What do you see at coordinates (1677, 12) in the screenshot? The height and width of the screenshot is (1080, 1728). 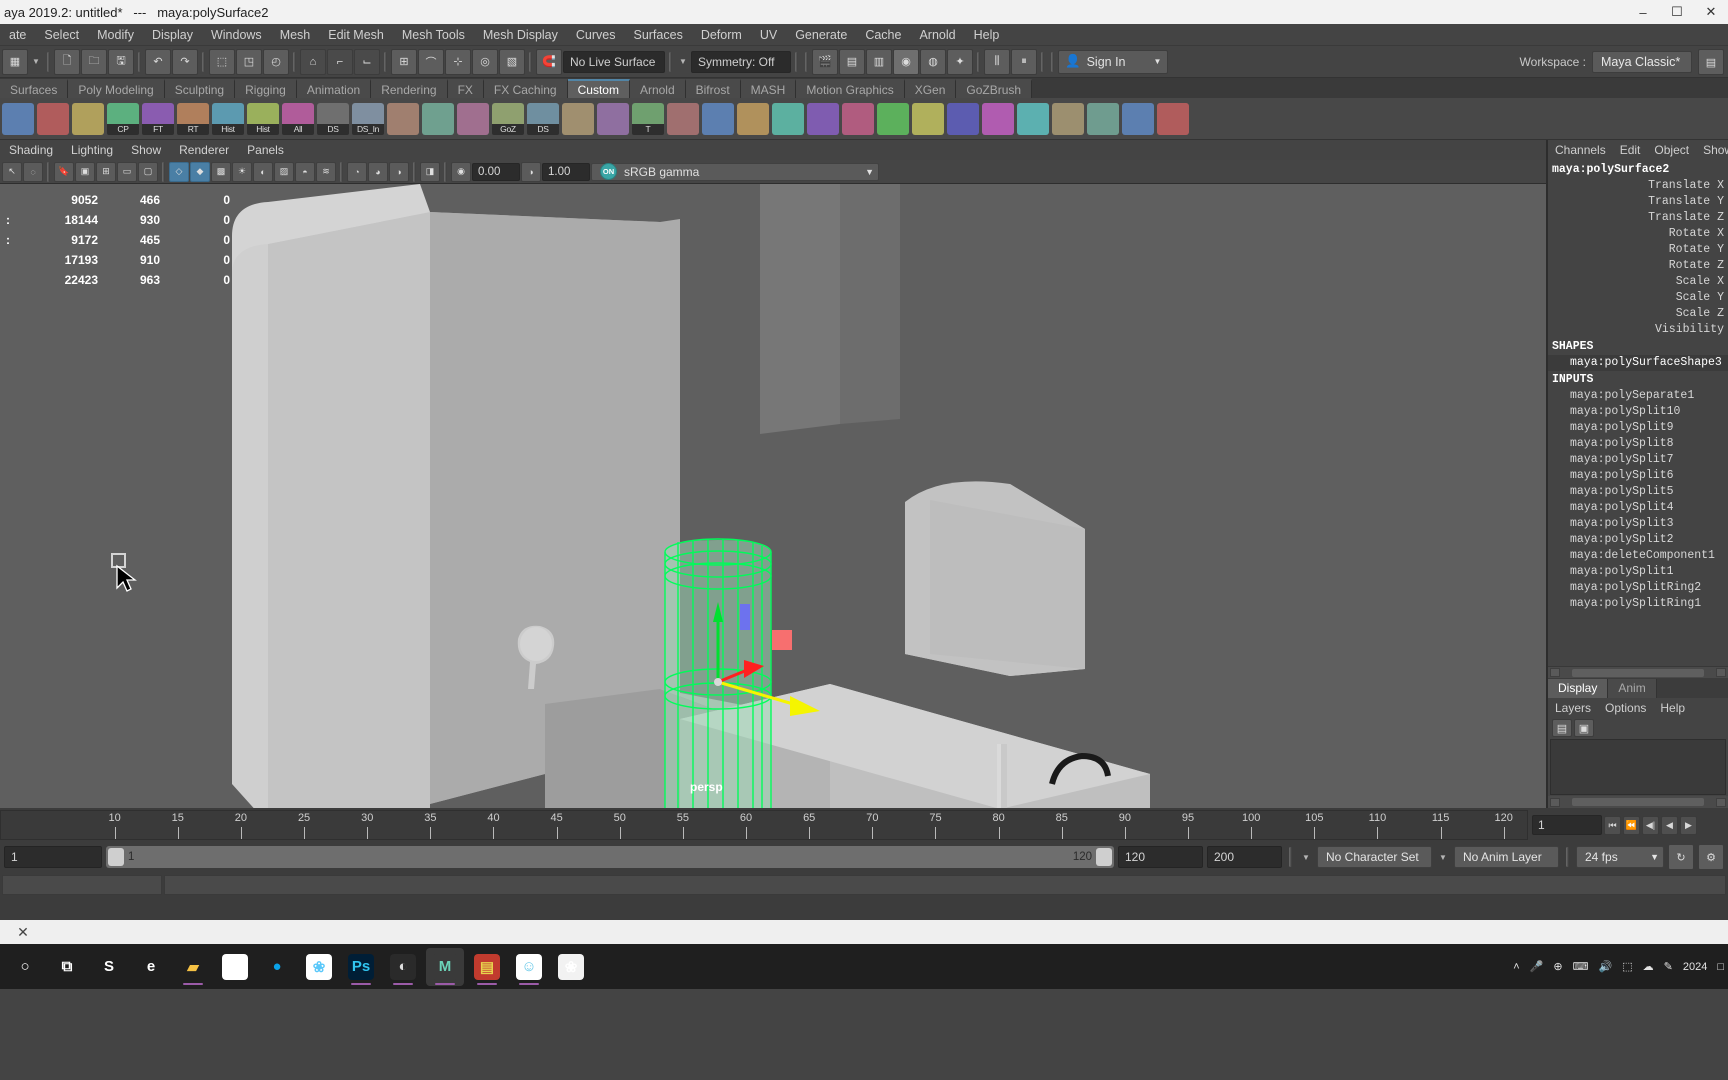 I see `maximize-button: ☐` at bounding box center [1677, 12].